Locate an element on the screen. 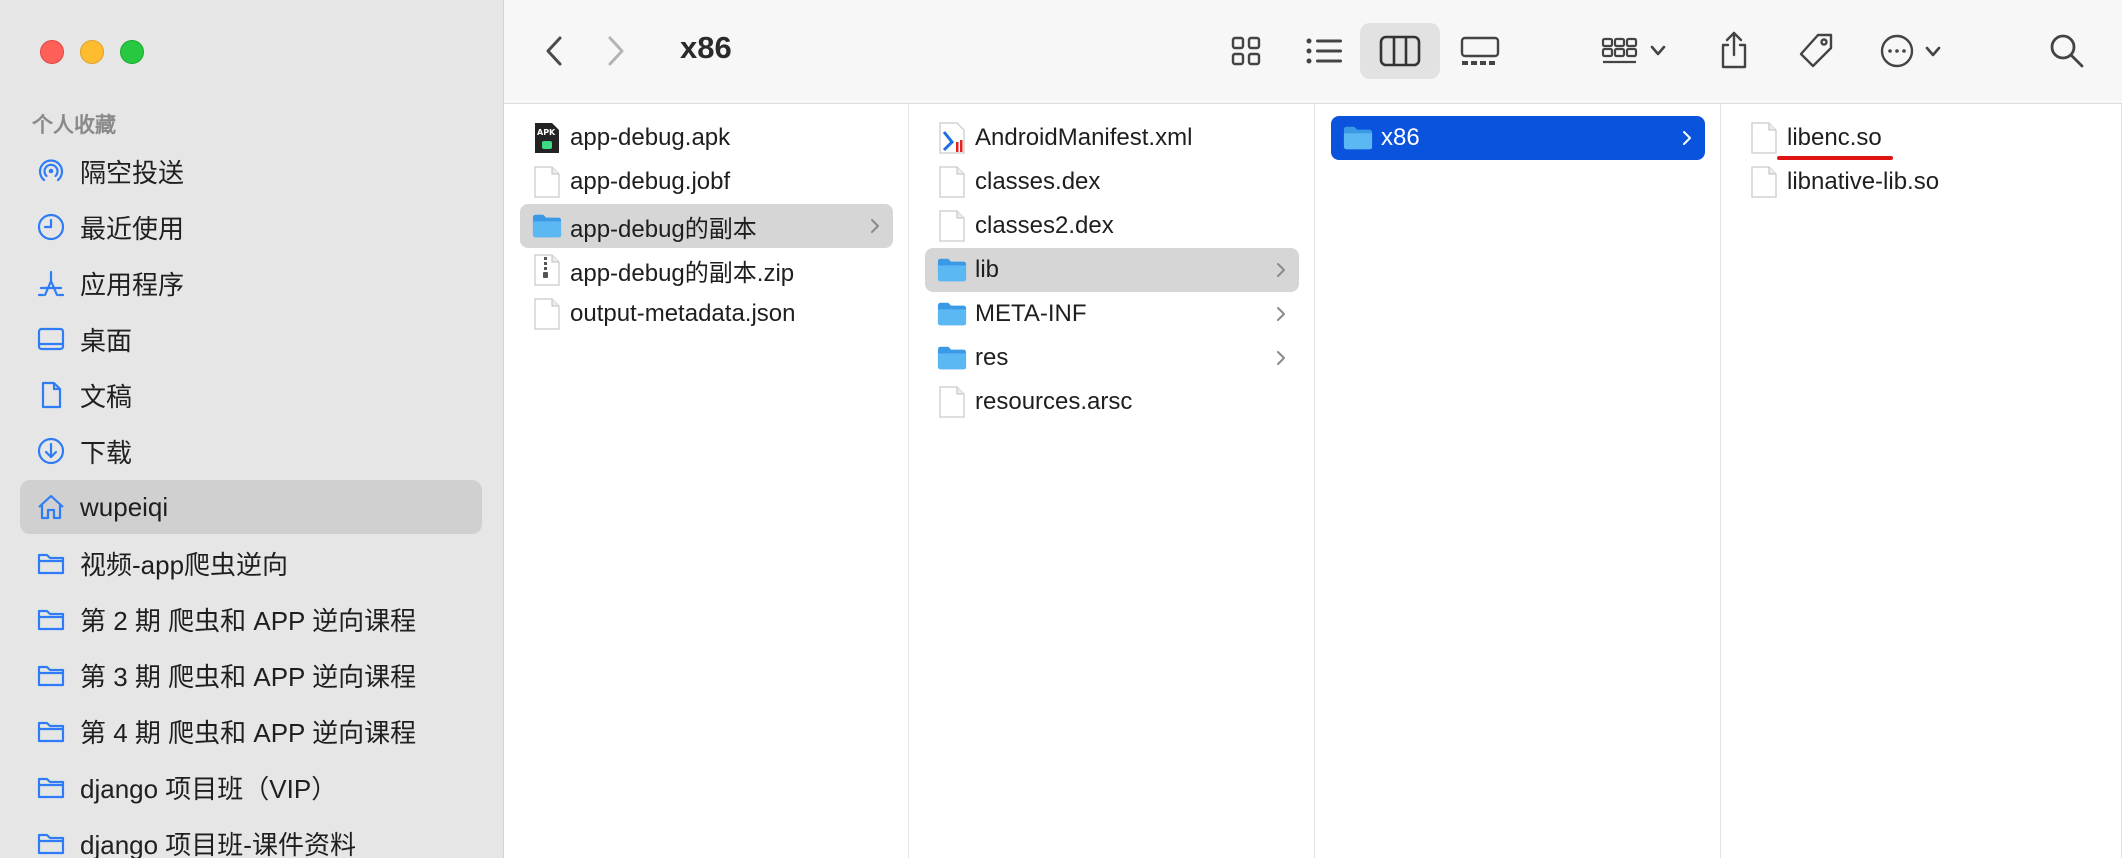 This screenshot has height=858, width=2122. file-row: app-debug的副本.zip is located at coordinates (706, 270).